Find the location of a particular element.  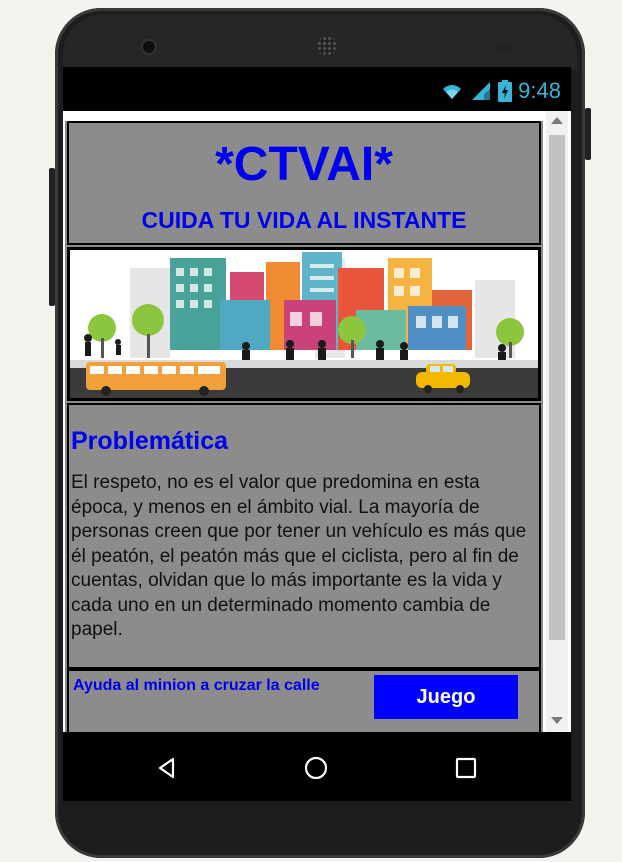

vertical-scrollbar is located at coordinates (557, 421).